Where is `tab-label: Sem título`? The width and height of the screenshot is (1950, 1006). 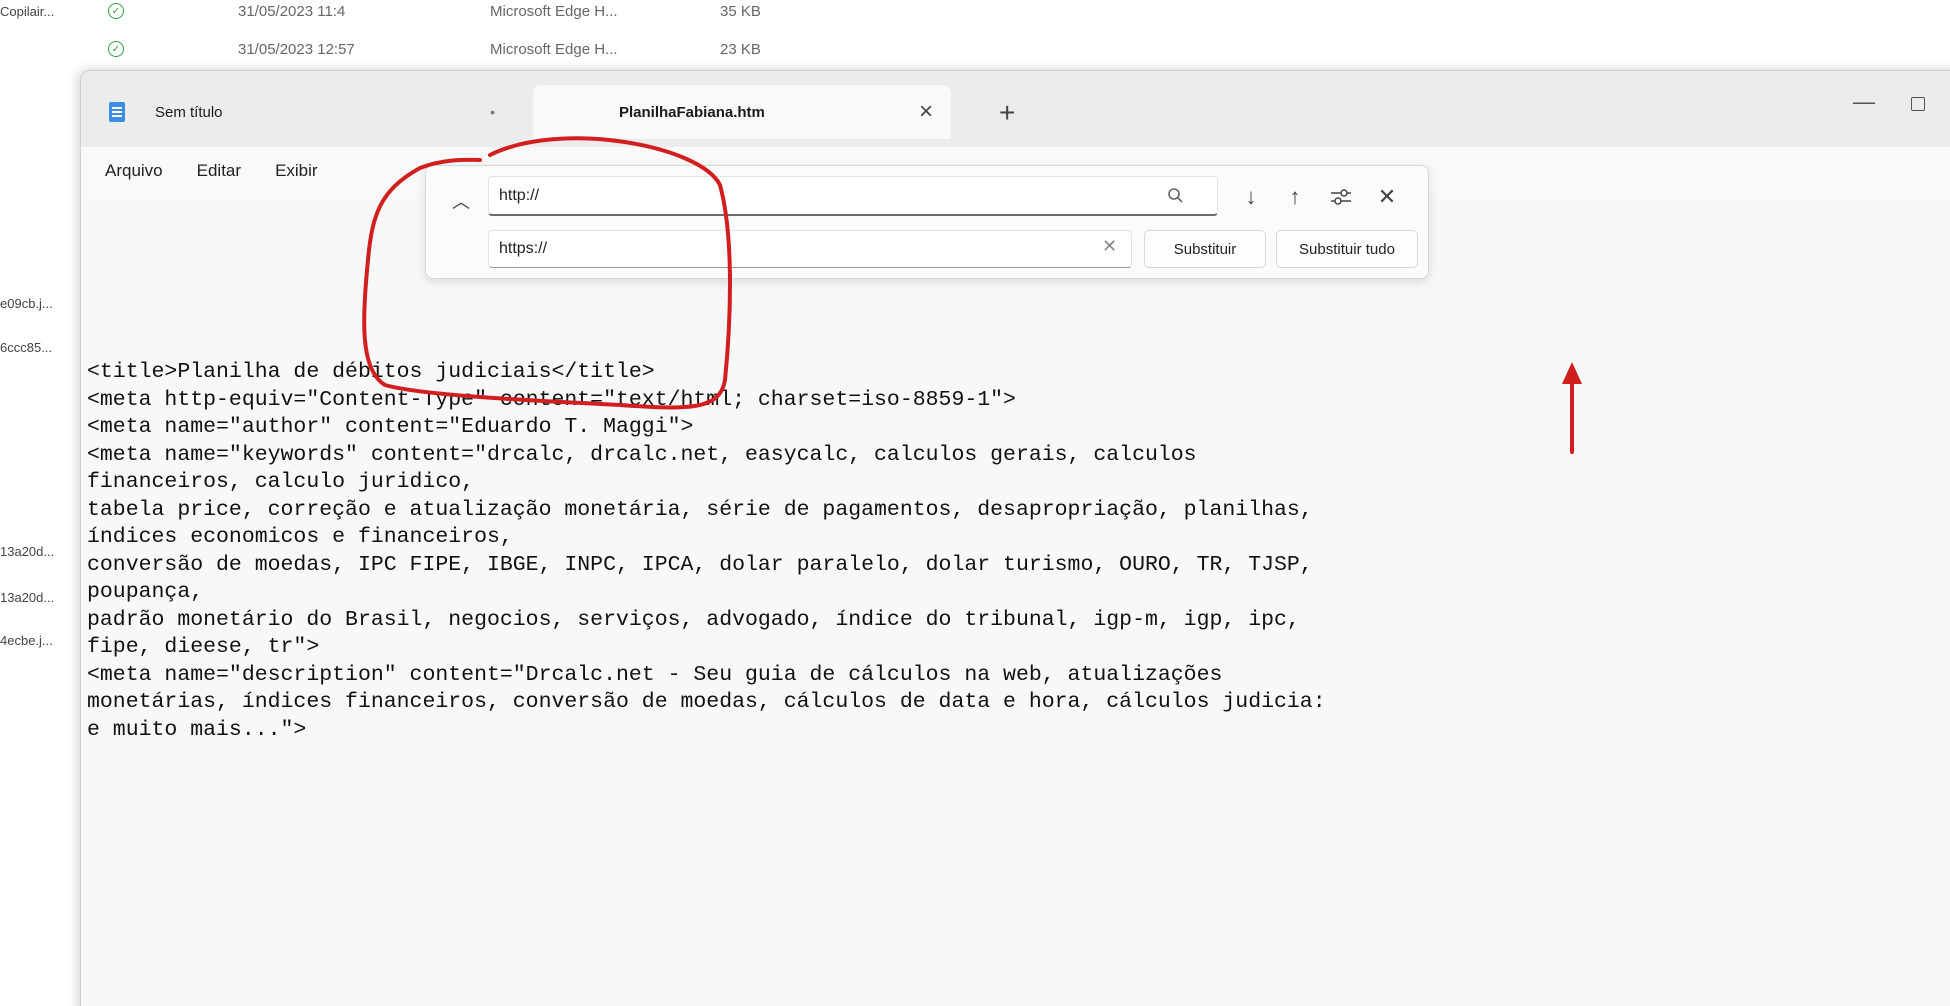 tab-label: Sem título is located at coordinates (189, 112).